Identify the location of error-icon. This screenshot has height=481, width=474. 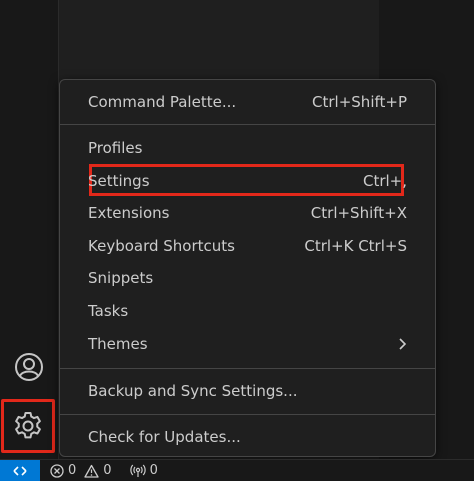
(57, 470).